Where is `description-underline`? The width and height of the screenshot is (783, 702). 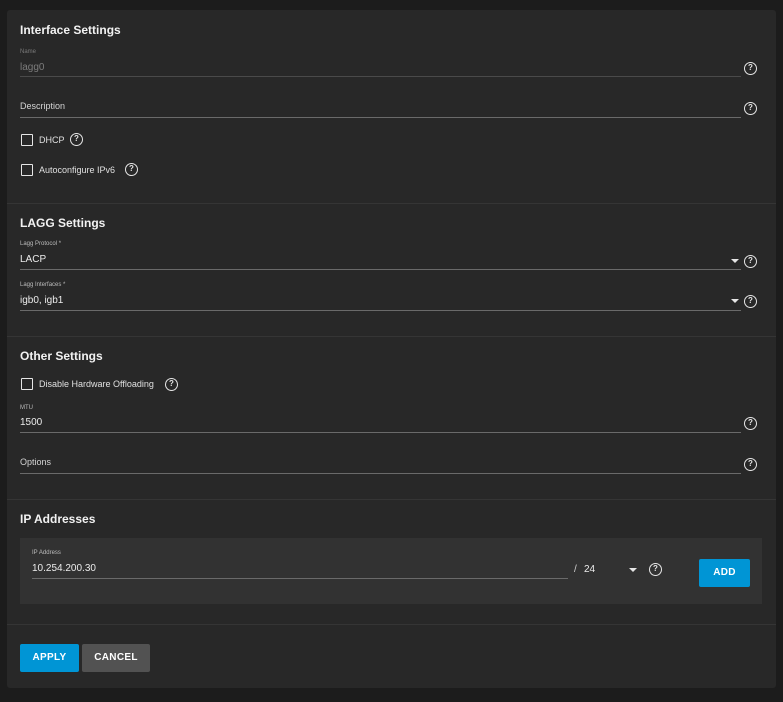
description-underline is located at coordinates (380, 117).